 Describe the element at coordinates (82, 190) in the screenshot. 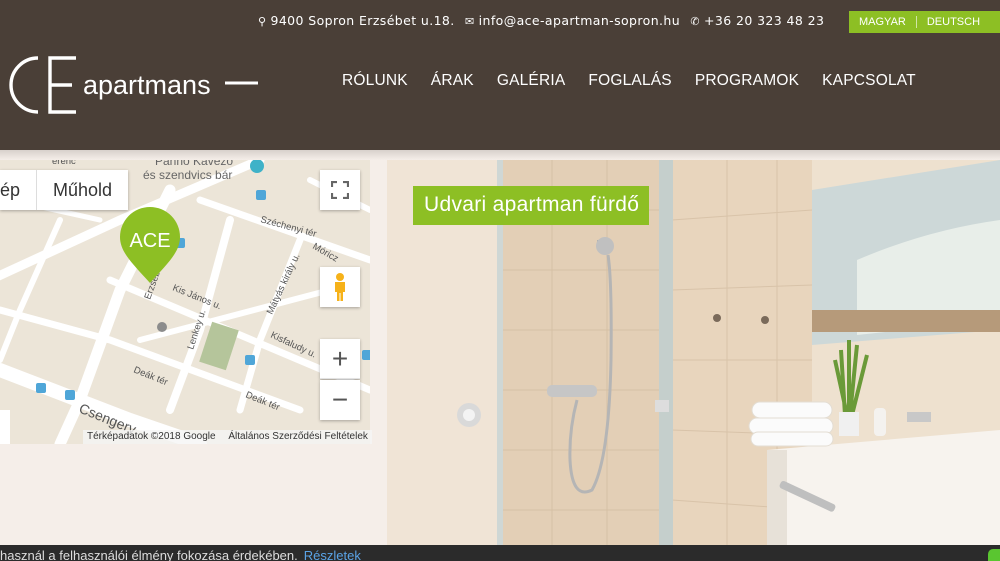

I see `map-type-satellite: Műhold` at that location.